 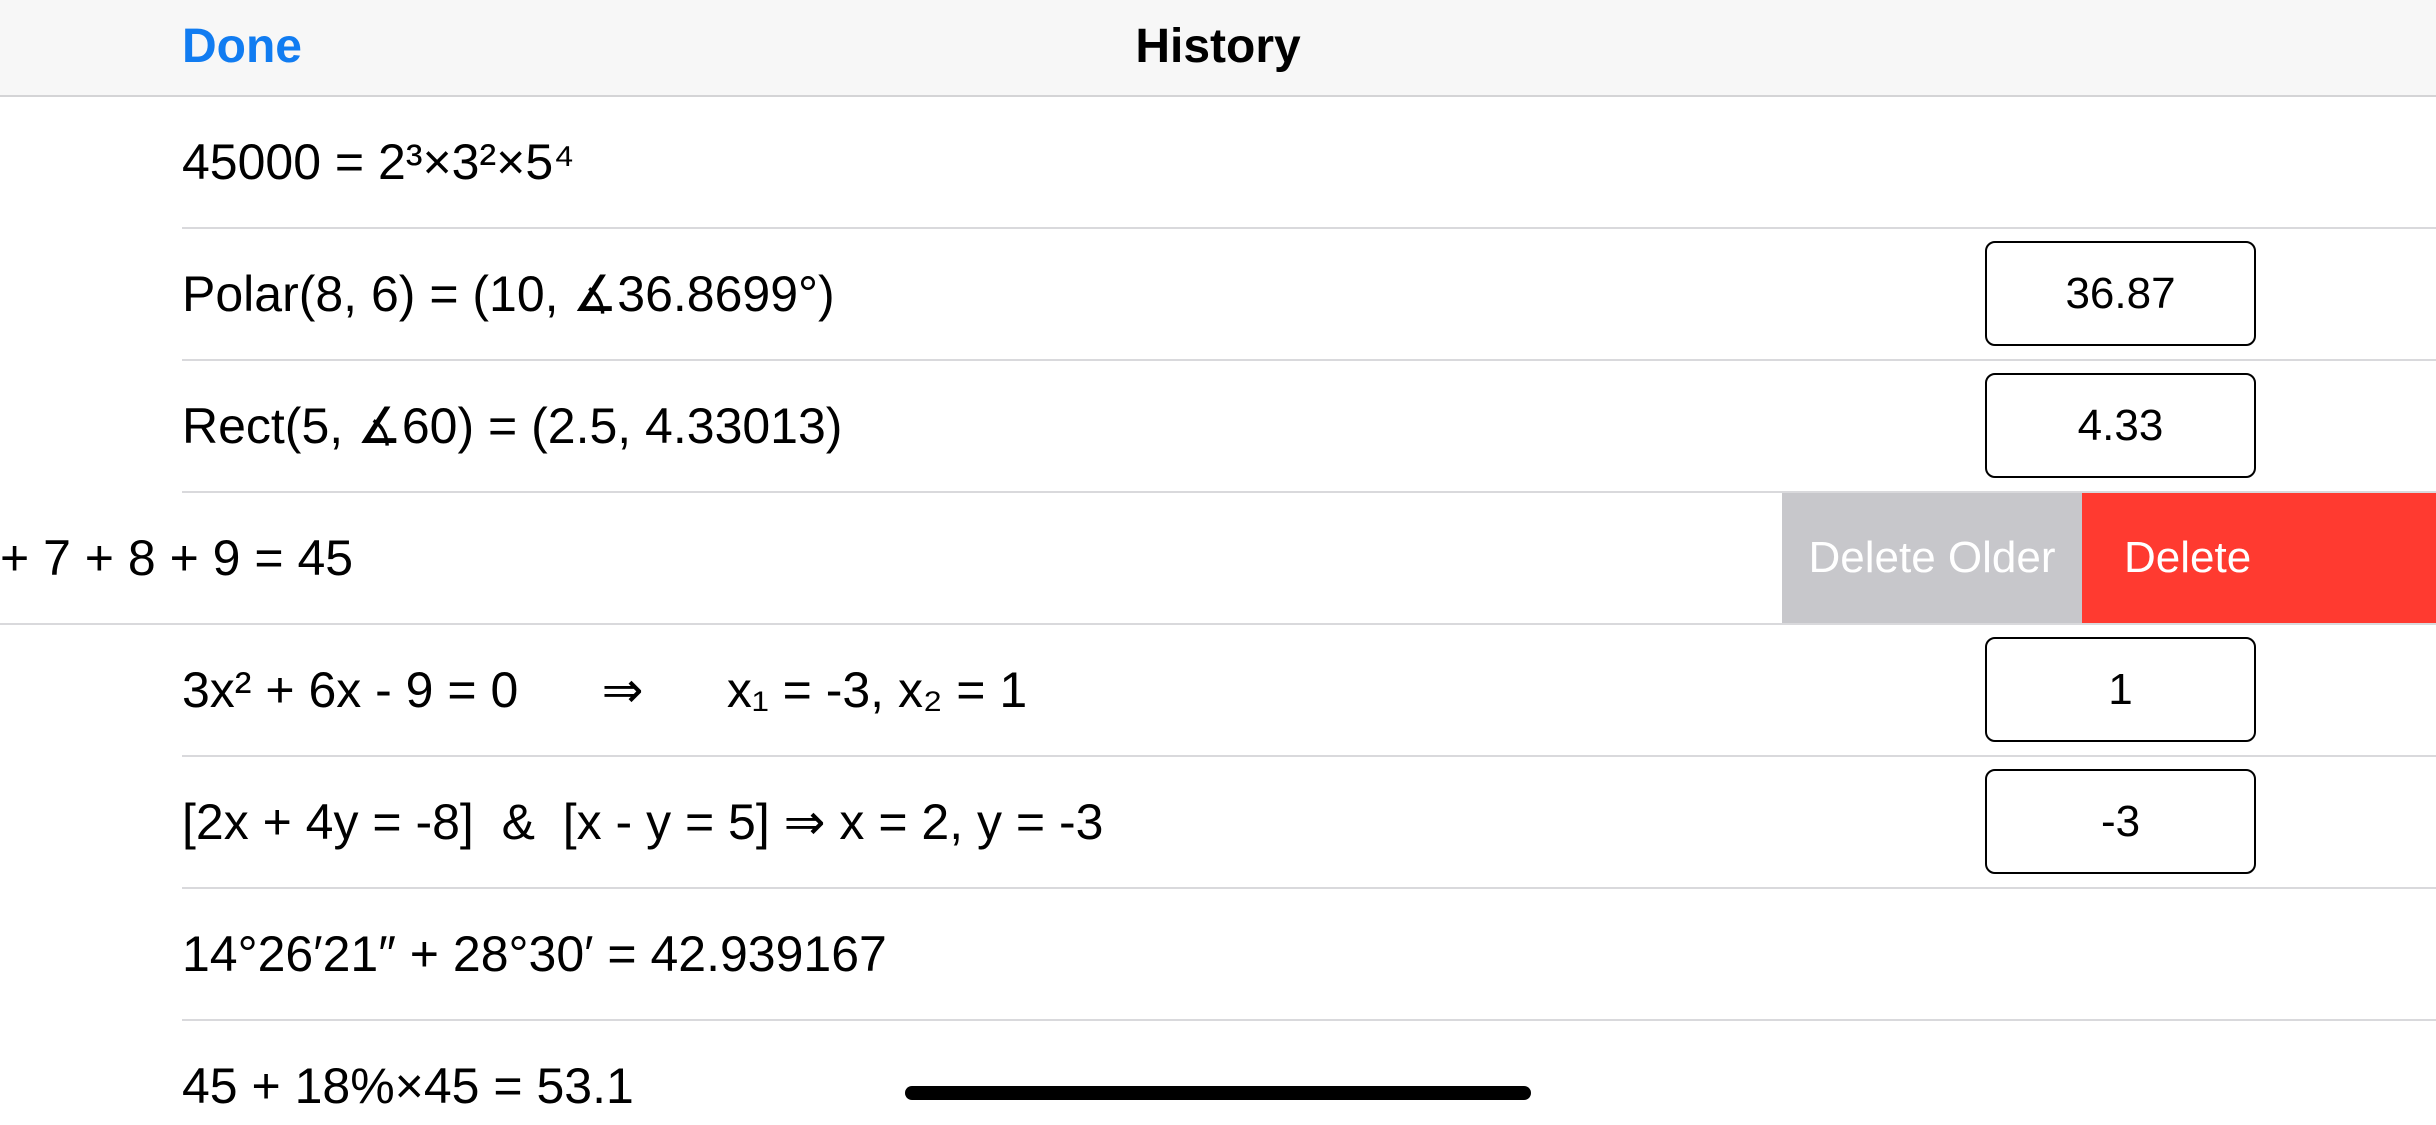 I want to click on delete-older-button: Delete Older, so click(x=1932, y=558).